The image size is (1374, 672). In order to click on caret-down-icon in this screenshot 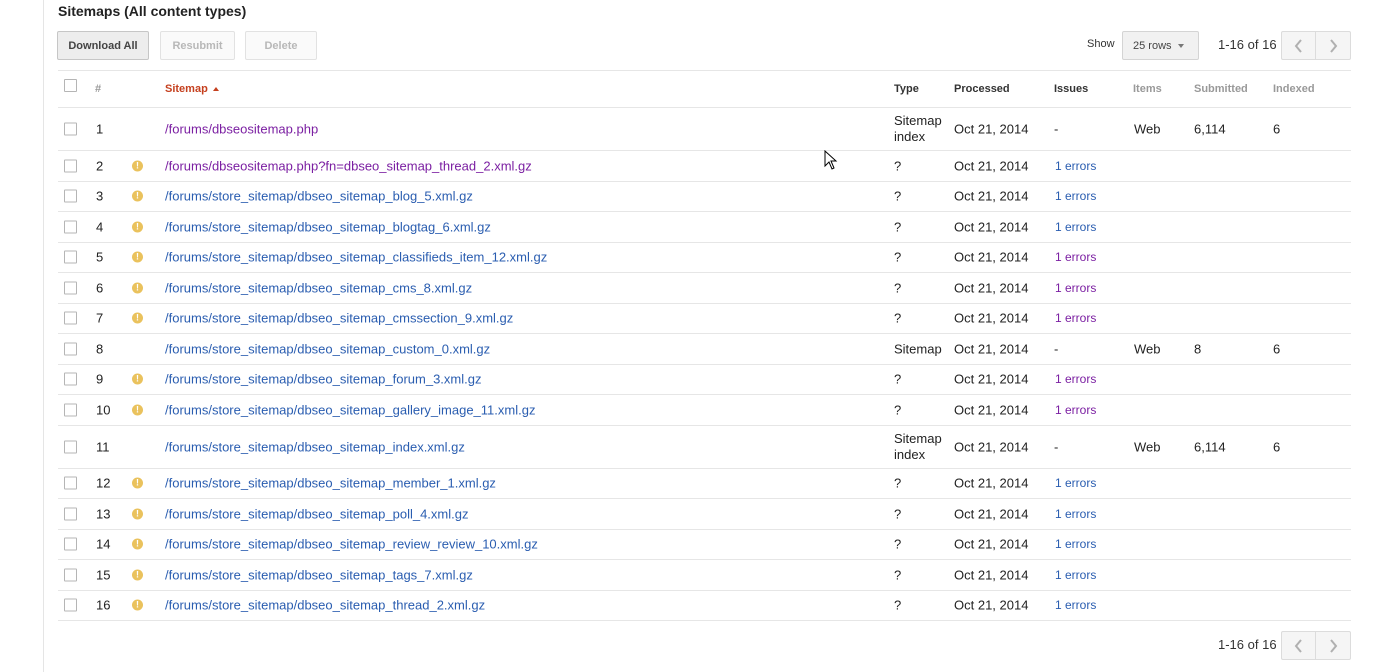, I will do `click(1180, 45)`.